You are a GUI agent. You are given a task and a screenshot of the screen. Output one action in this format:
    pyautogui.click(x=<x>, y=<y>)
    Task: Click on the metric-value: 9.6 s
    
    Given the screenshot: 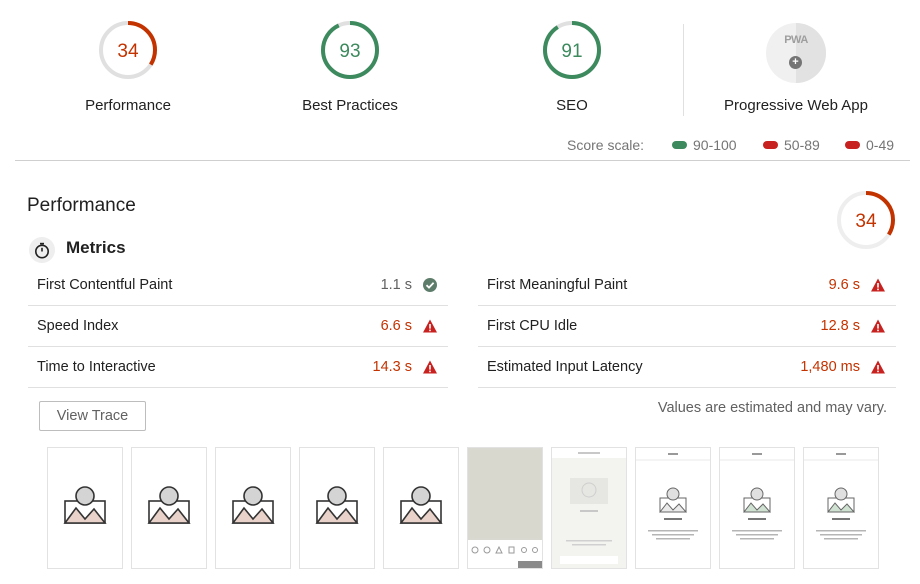 What is the action you would take?
    pyautogui.click(x=844, y=285)
    